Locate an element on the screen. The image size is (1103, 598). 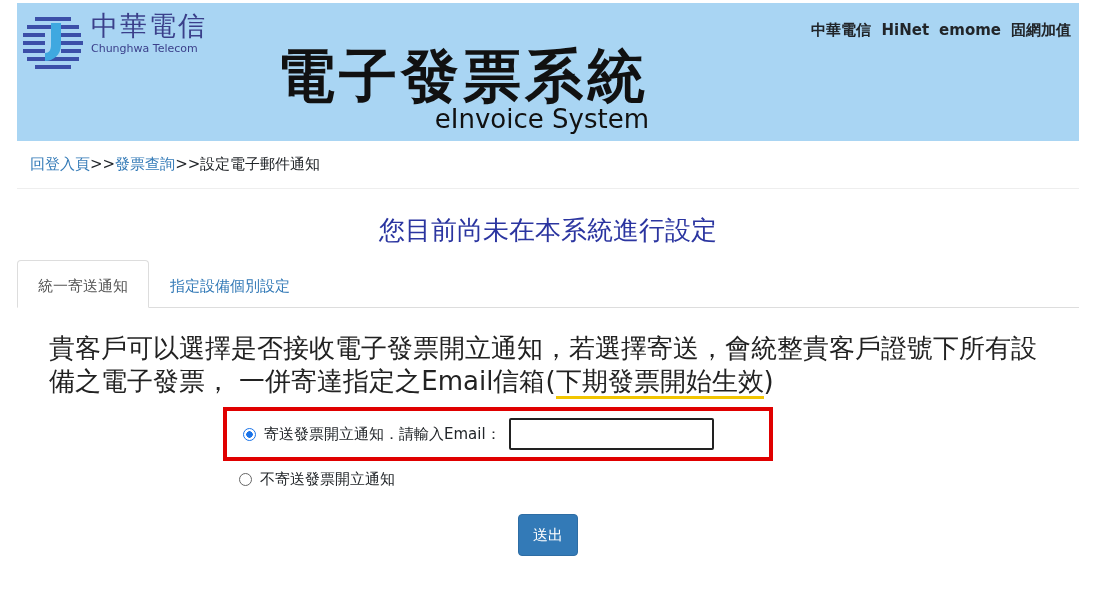
tab: 統一寄送通知 is located at coordinates (83, 283).